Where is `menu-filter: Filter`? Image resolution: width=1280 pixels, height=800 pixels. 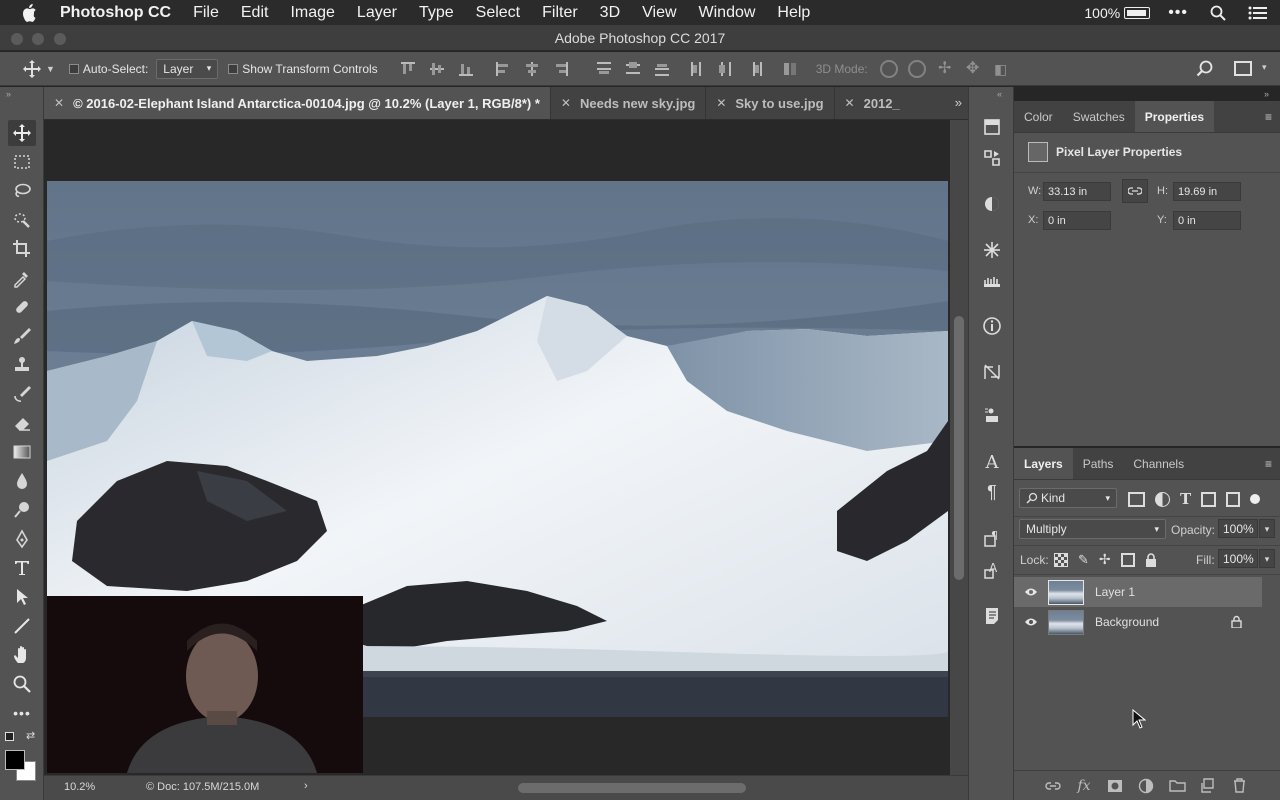
menu-filter: Filter is located at coordinates (560, 13).